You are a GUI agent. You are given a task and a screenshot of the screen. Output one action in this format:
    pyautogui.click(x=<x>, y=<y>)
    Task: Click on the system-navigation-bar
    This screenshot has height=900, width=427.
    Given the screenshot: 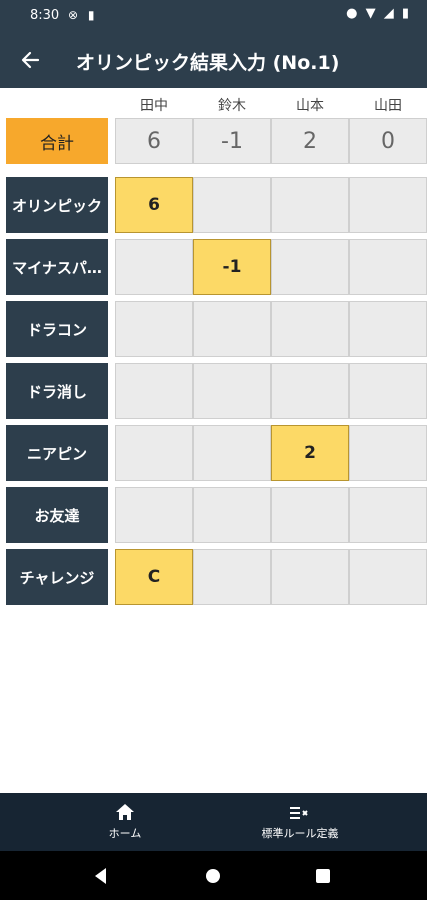 What is the action you would take?
    pyautogui.click(x=213, y=875)
    